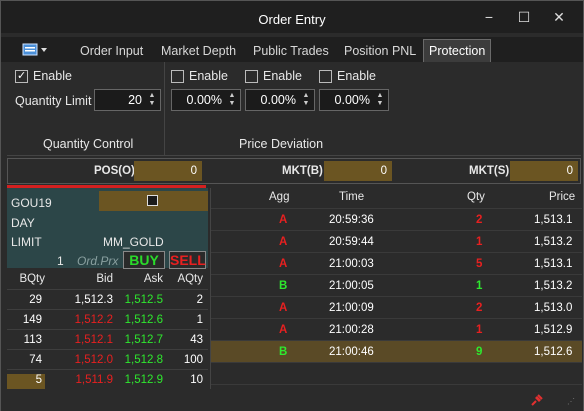  I want to click on tif-field: DAY, so click(23, 223).